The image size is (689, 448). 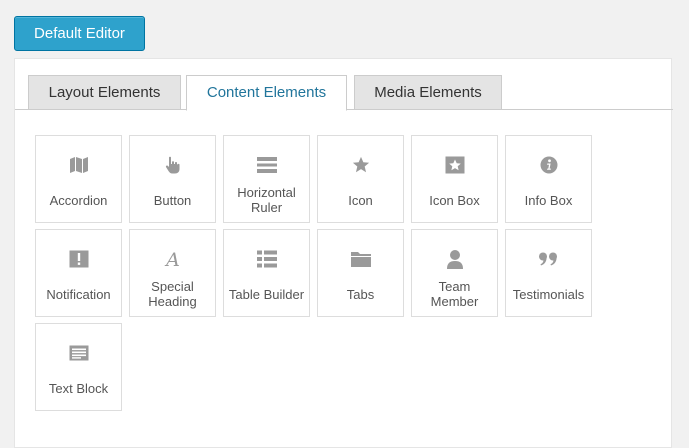 I want to click on text-block-icon, so click(x=78, y=353).